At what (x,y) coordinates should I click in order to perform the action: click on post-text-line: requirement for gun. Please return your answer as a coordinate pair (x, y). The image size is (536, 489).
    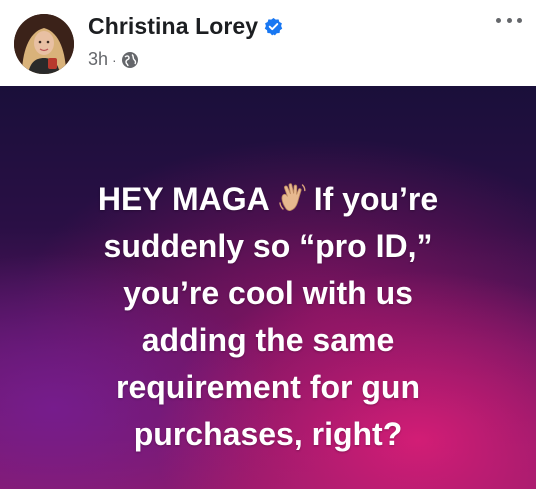
    Looking at the image, I should click on (267, 387).